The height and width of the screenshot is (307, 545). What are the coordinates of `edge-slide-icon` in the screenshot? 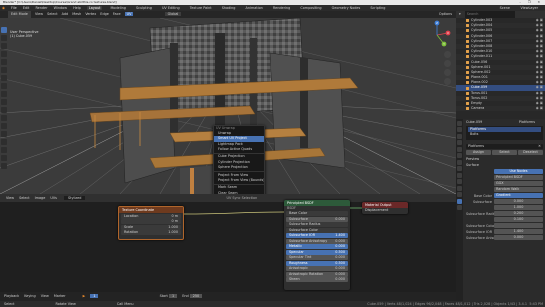 It's located at (4, 158).